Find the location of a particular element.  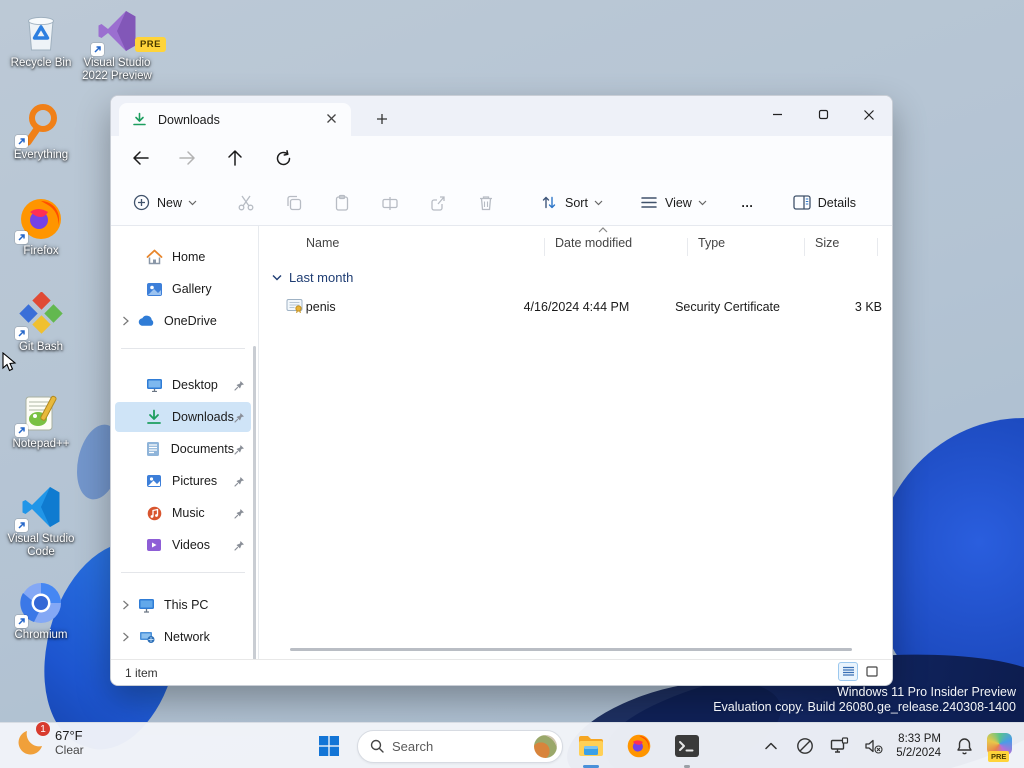

weather-condition: Clear is located at coordinates (69, 749).